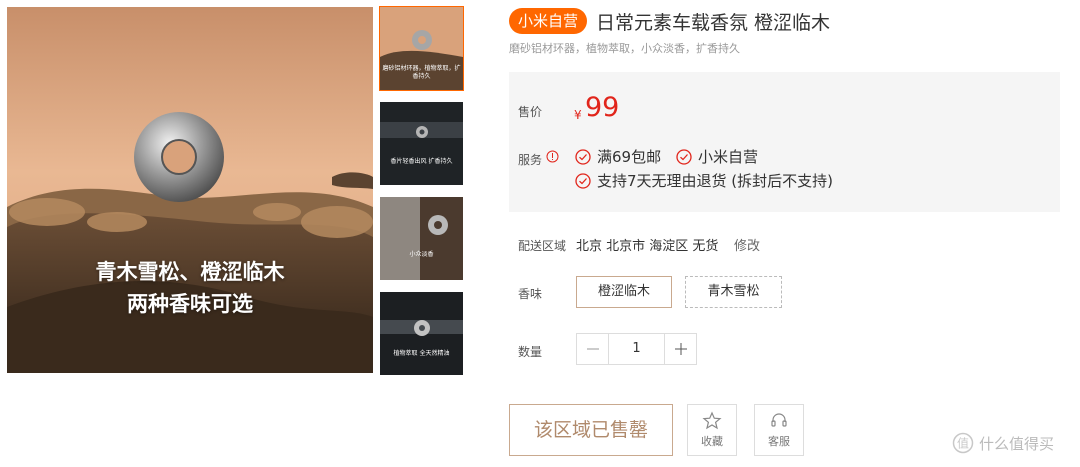 This screenshot has height=467, width=1080. What do you see at coordinates (552, 156) in the screenshot?
I see `info-icon` at bounding box center [552, 156].